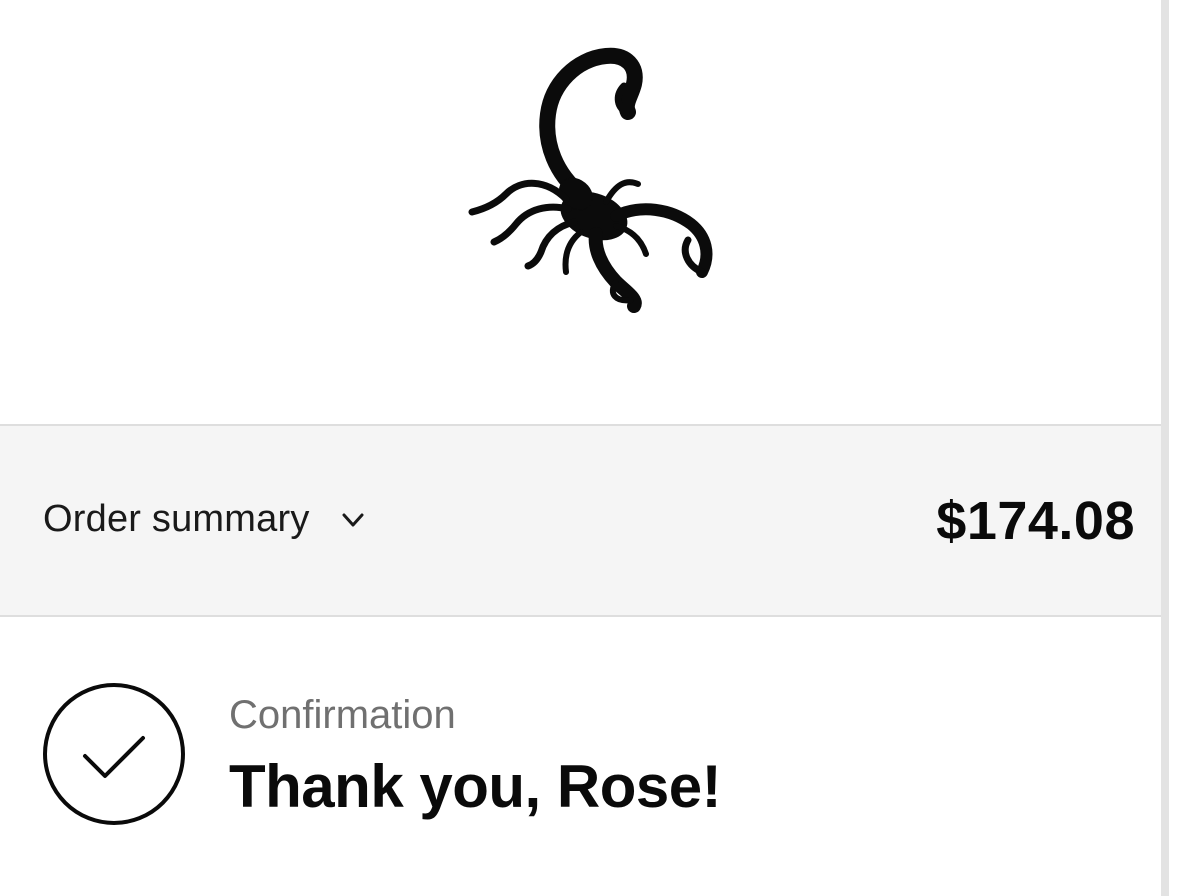 This screenshot has height=896, width=1179. I want to click on order-total: $174.08, so click(1035, 521).